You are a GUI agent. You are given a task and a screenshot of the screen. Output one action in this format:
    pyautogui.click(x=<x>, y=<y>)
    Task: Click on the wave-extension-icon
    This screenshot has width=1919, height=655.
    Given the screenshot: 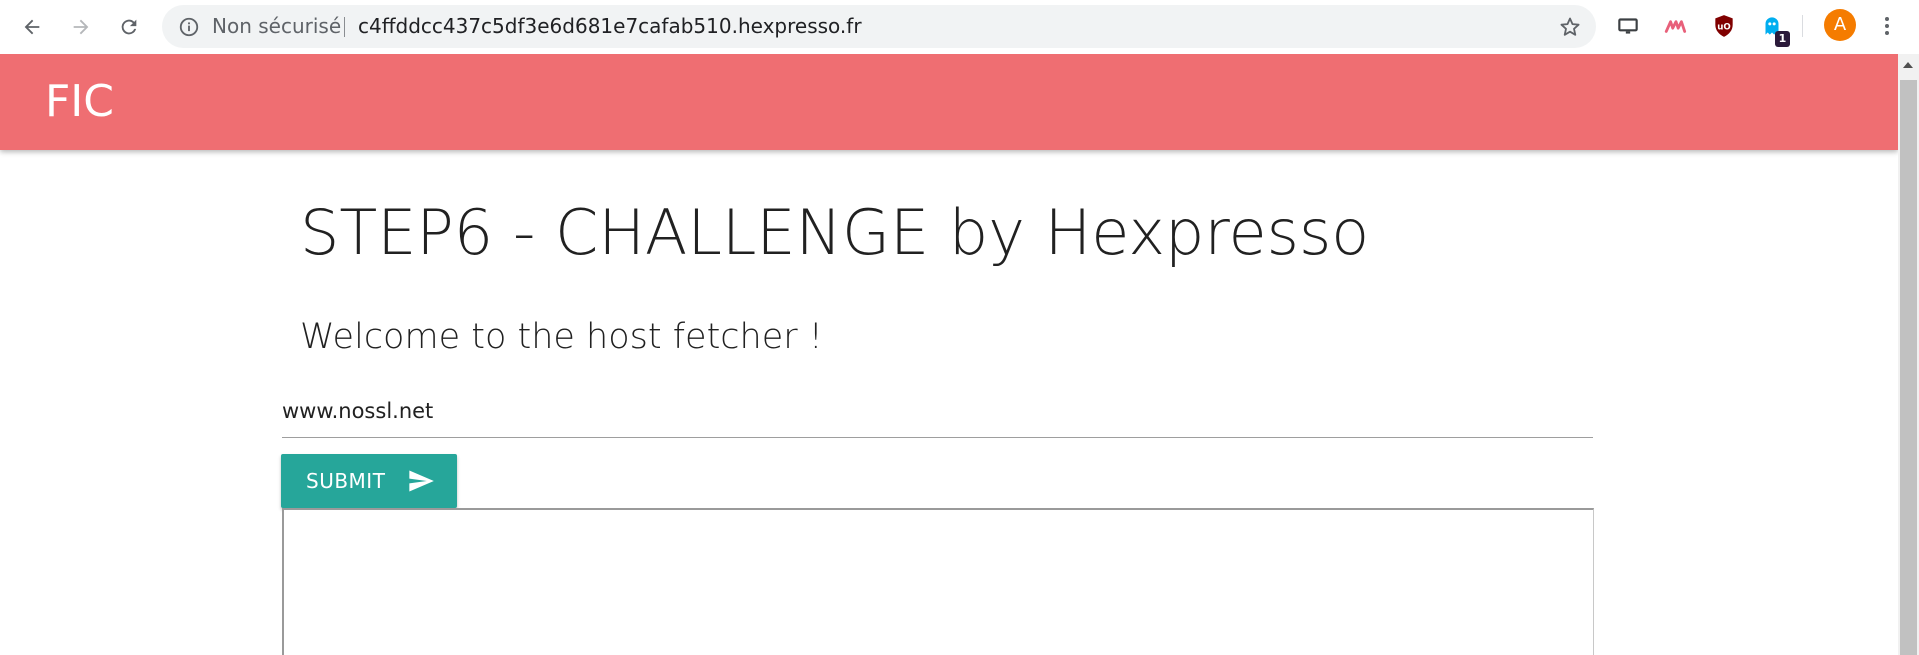 What is the action you would take?
    pyautogui.click(x=1675, y=26)
    